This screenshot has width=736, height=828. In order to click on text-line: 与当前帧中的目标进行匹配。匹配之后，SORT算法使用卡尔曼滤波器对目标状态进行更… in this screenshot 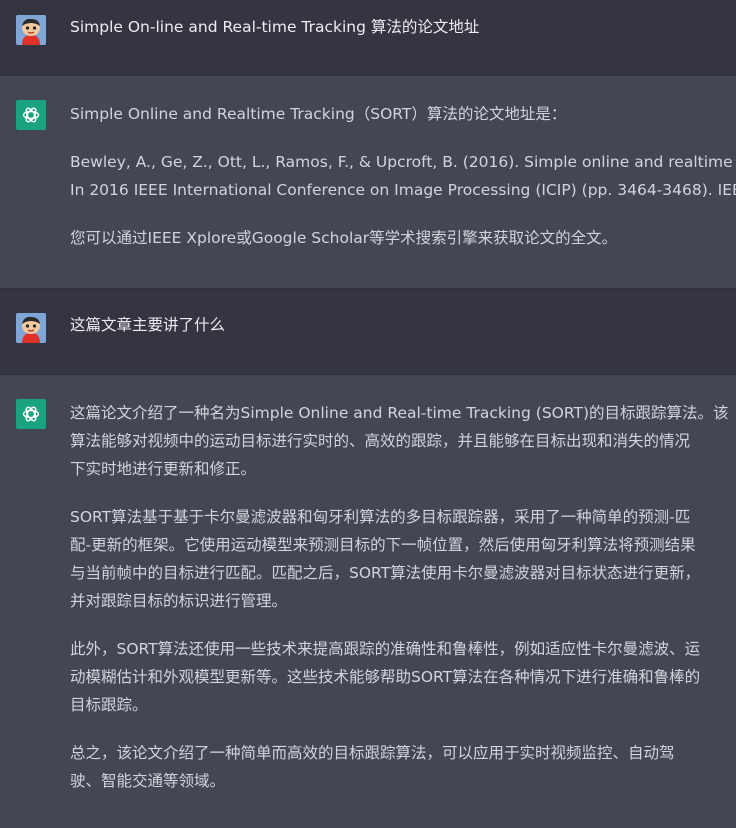, I will do `click(385, 573)`.